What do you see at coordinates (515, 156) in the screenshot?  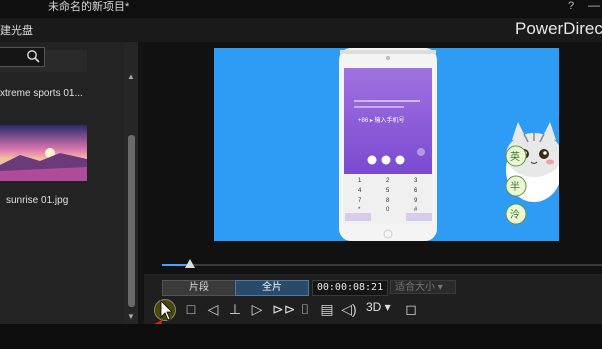 I see `svg-text: 英` at bounding box center [515, 156].